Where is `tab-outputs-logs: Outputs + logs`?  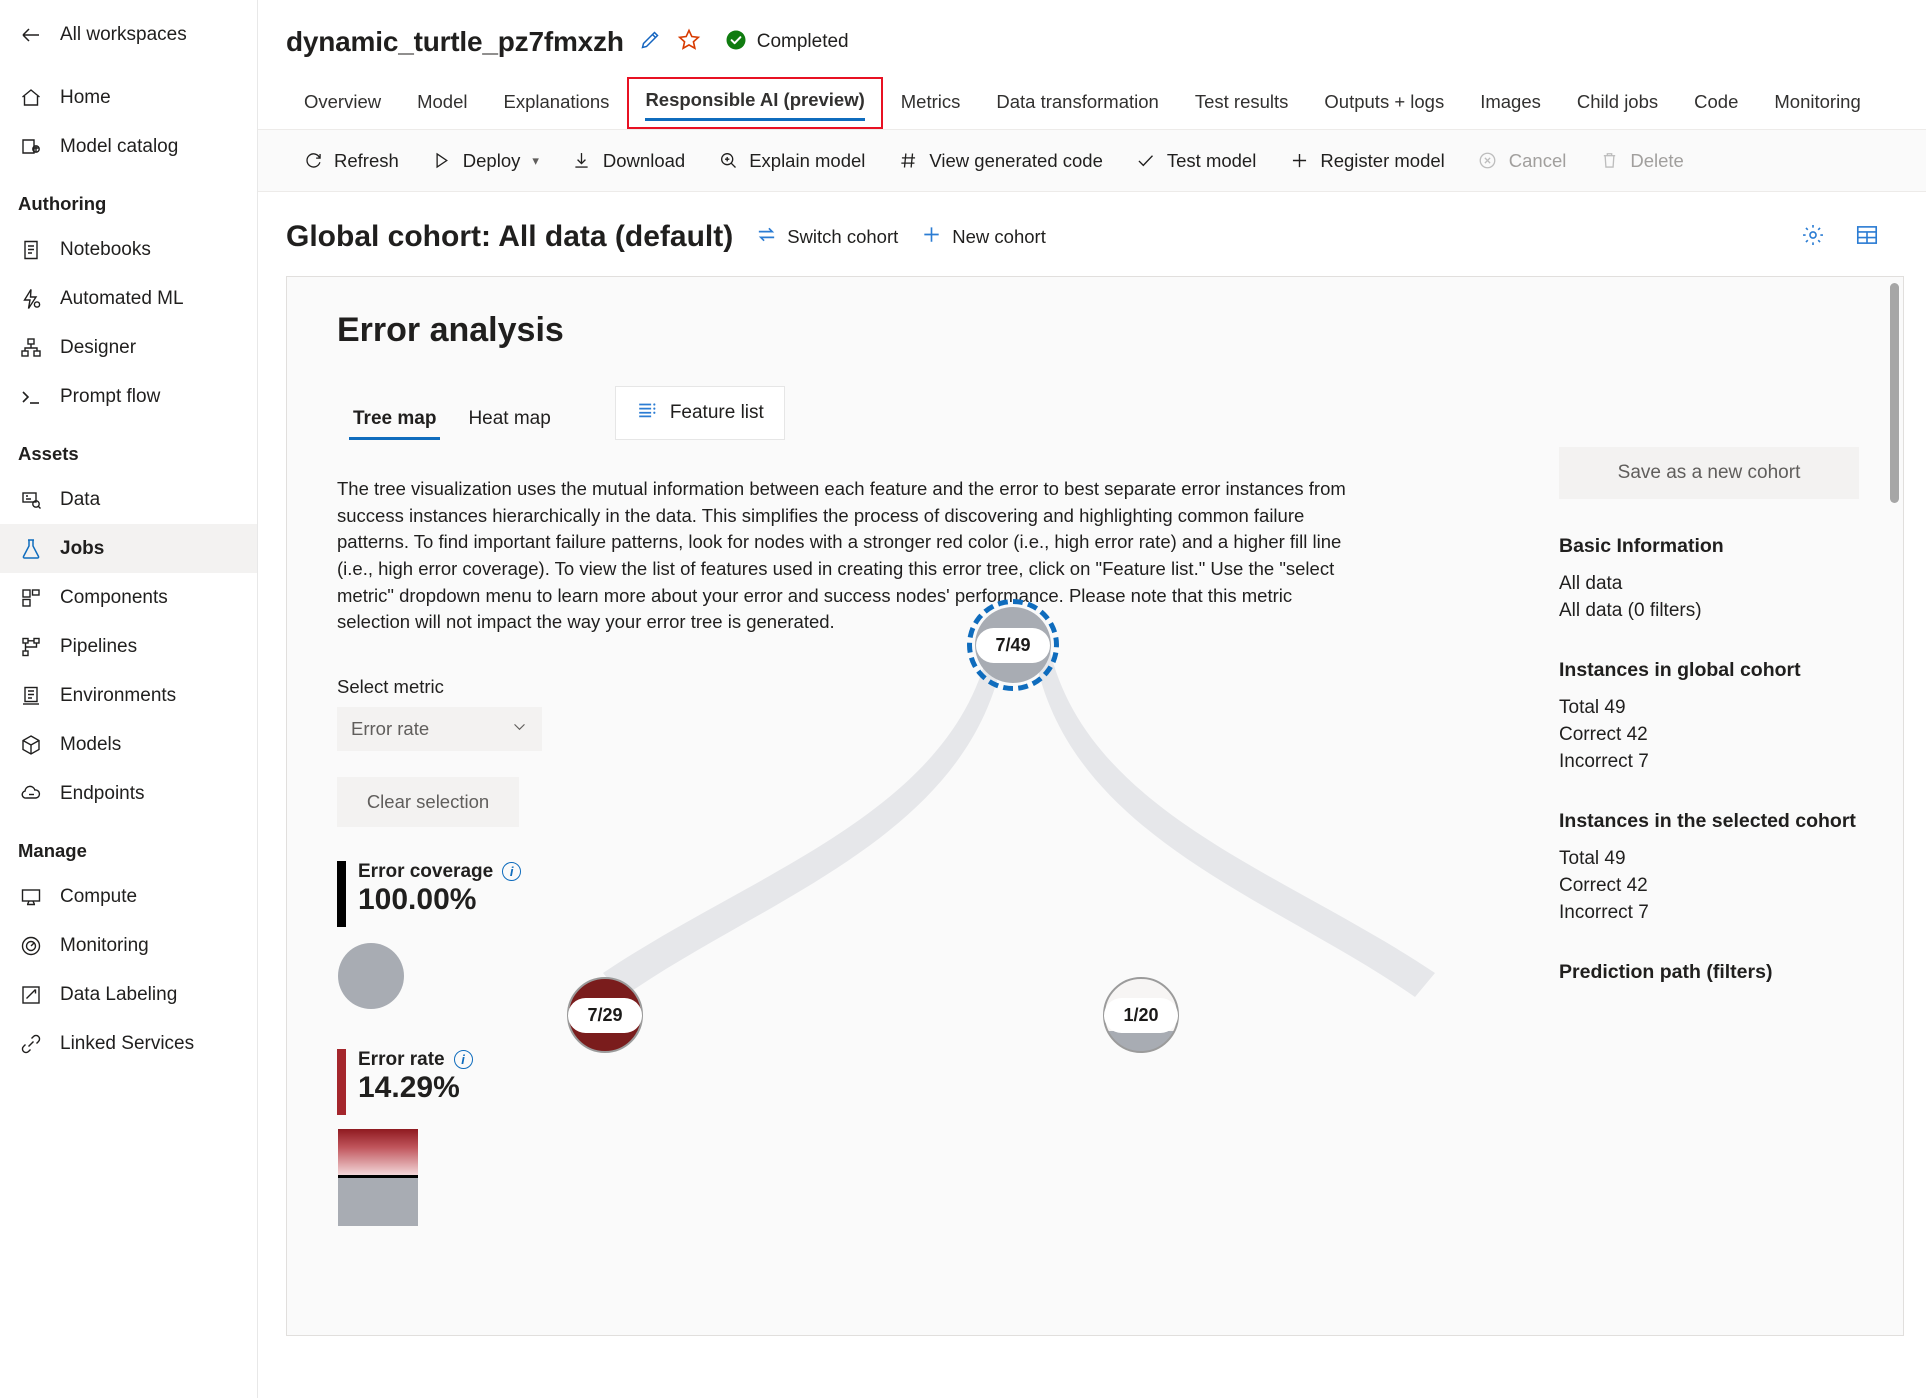 tab-outputs-logs: Outputs + logs is located at coordinates (1384, 110).